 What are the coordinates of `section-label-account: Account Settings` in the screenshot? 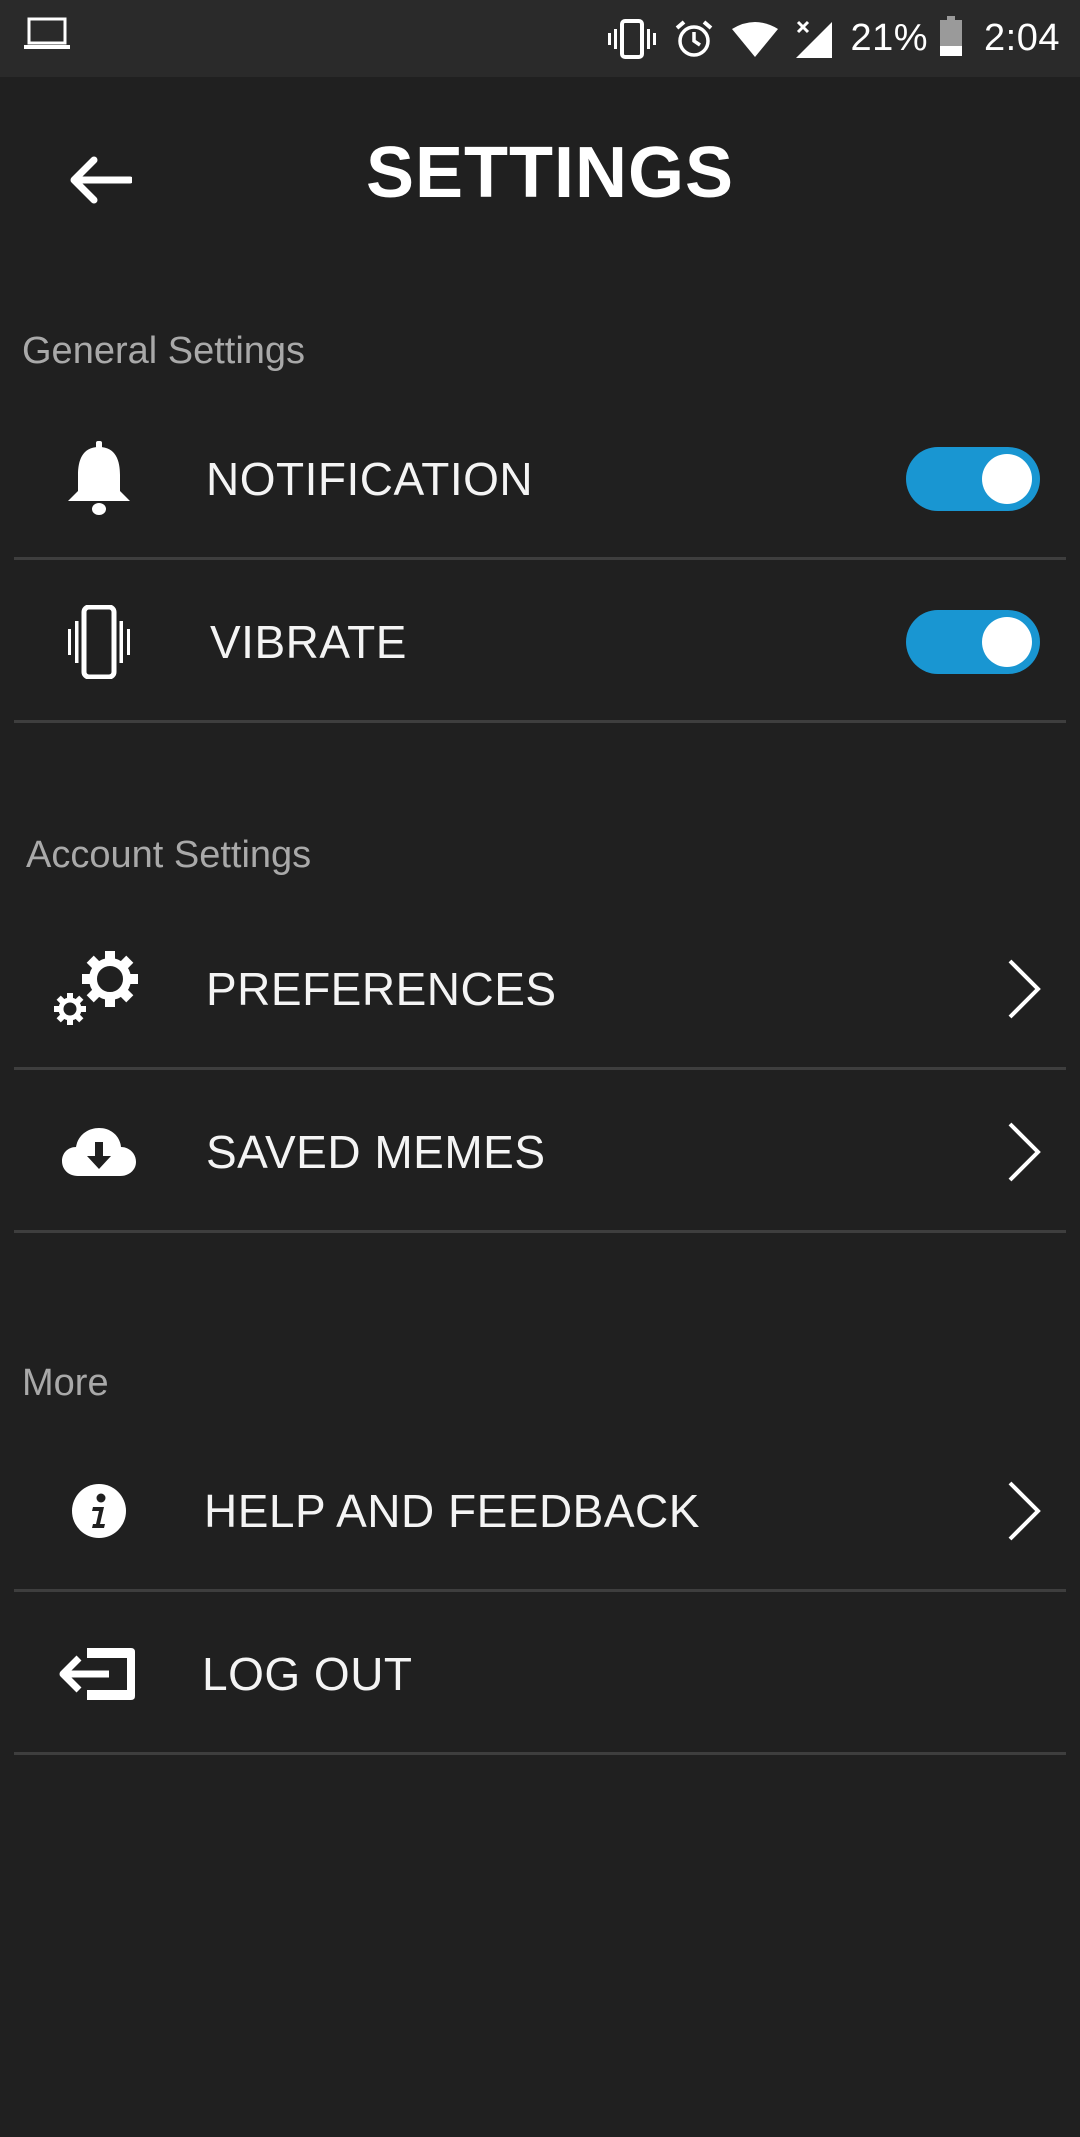 It's located at (169, 855).